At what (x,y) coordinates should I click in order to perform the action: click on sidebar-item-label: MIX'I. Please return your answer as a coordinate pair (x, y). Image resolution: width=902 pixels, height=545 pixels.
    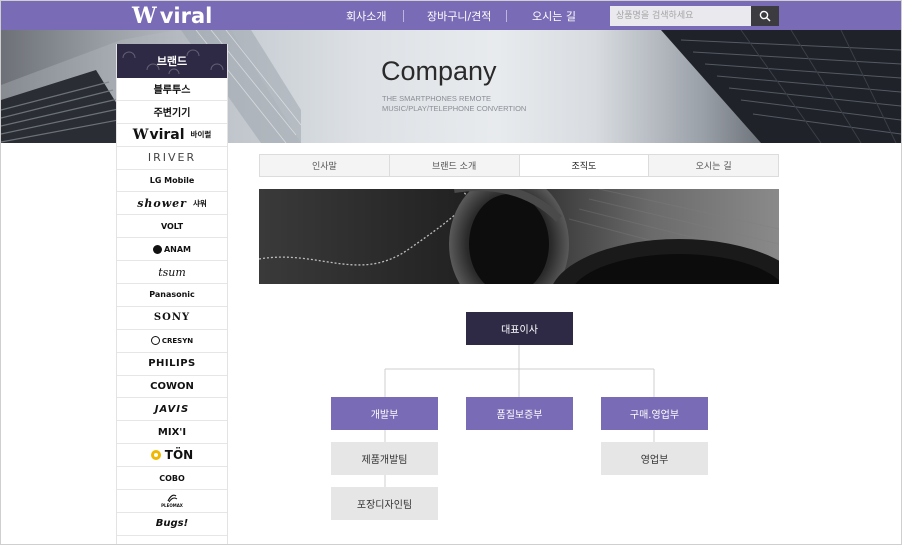
    Looking at the image, I should click on (172, 432).